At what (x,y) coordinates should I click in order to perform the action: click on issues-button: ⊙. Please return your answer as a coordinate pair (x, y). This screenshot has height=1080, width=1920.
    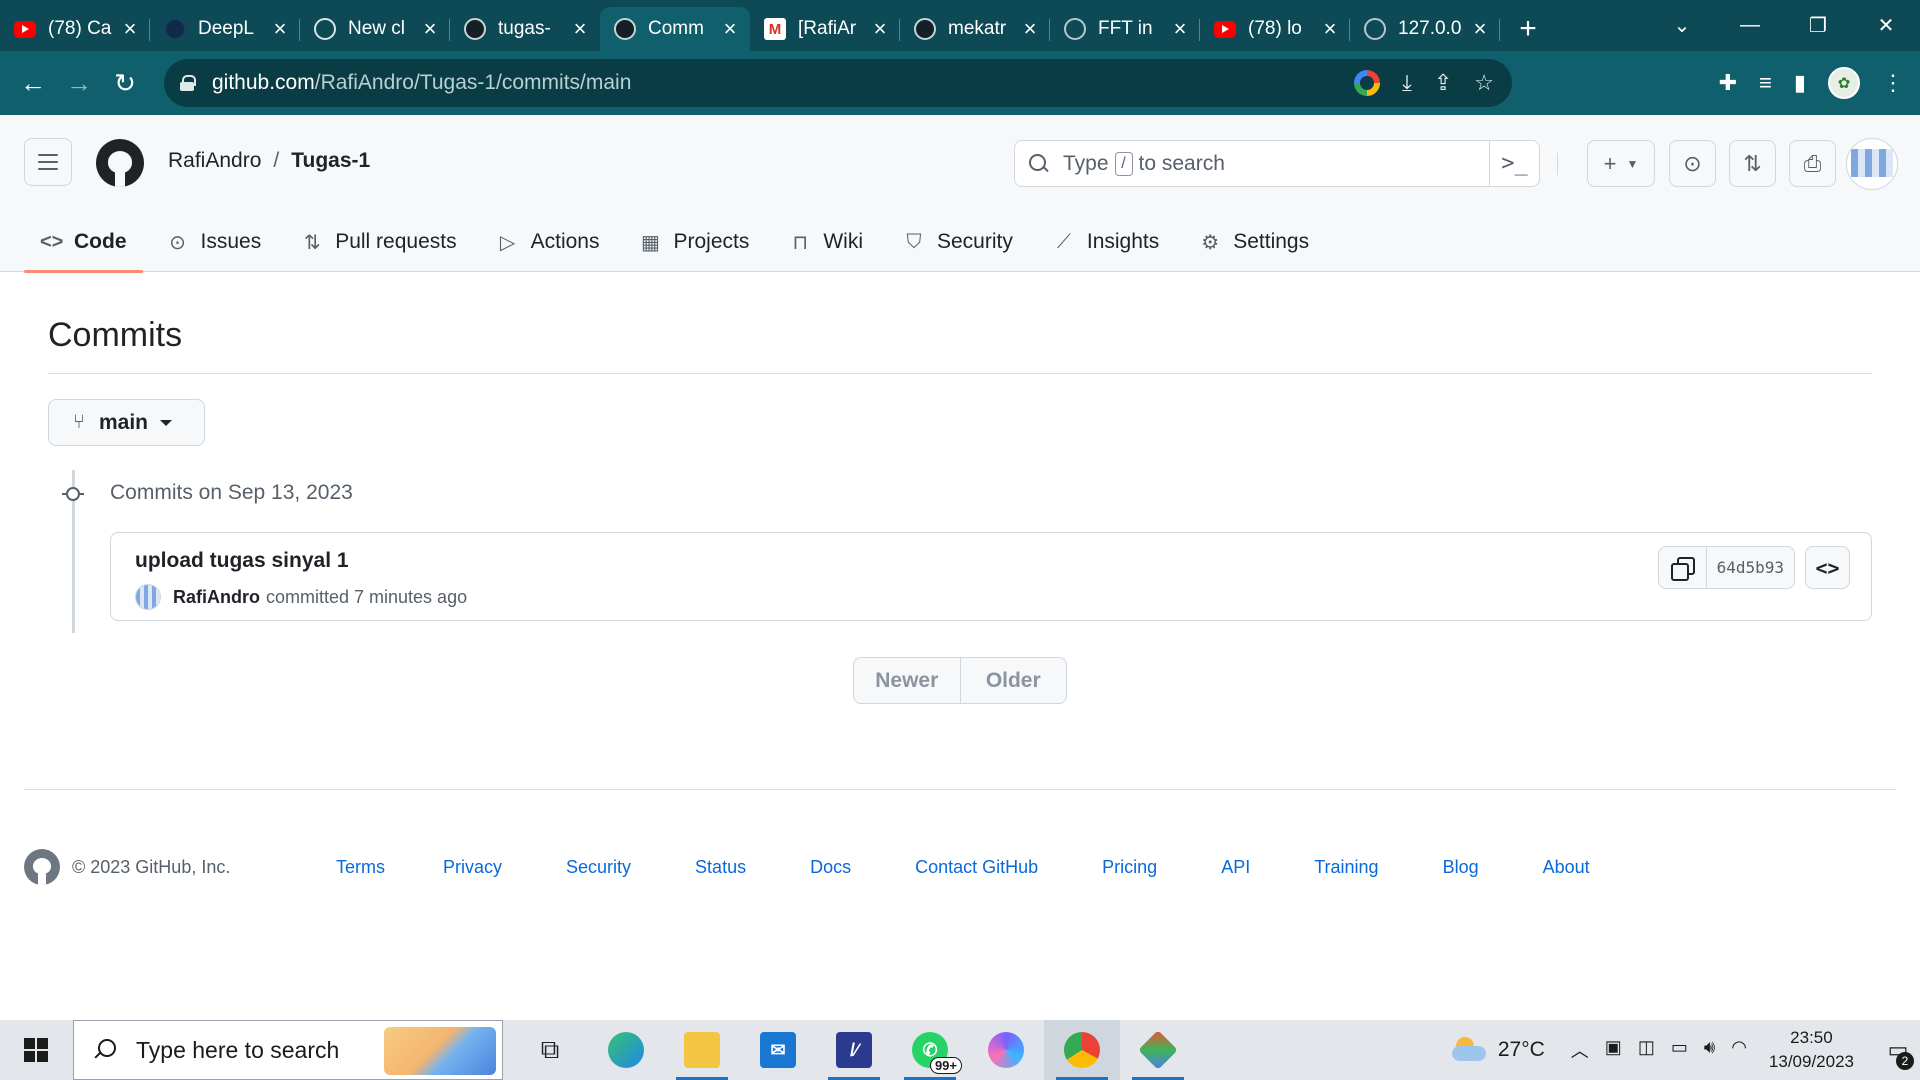
    Looking at the image, I should click on (1692, 163).